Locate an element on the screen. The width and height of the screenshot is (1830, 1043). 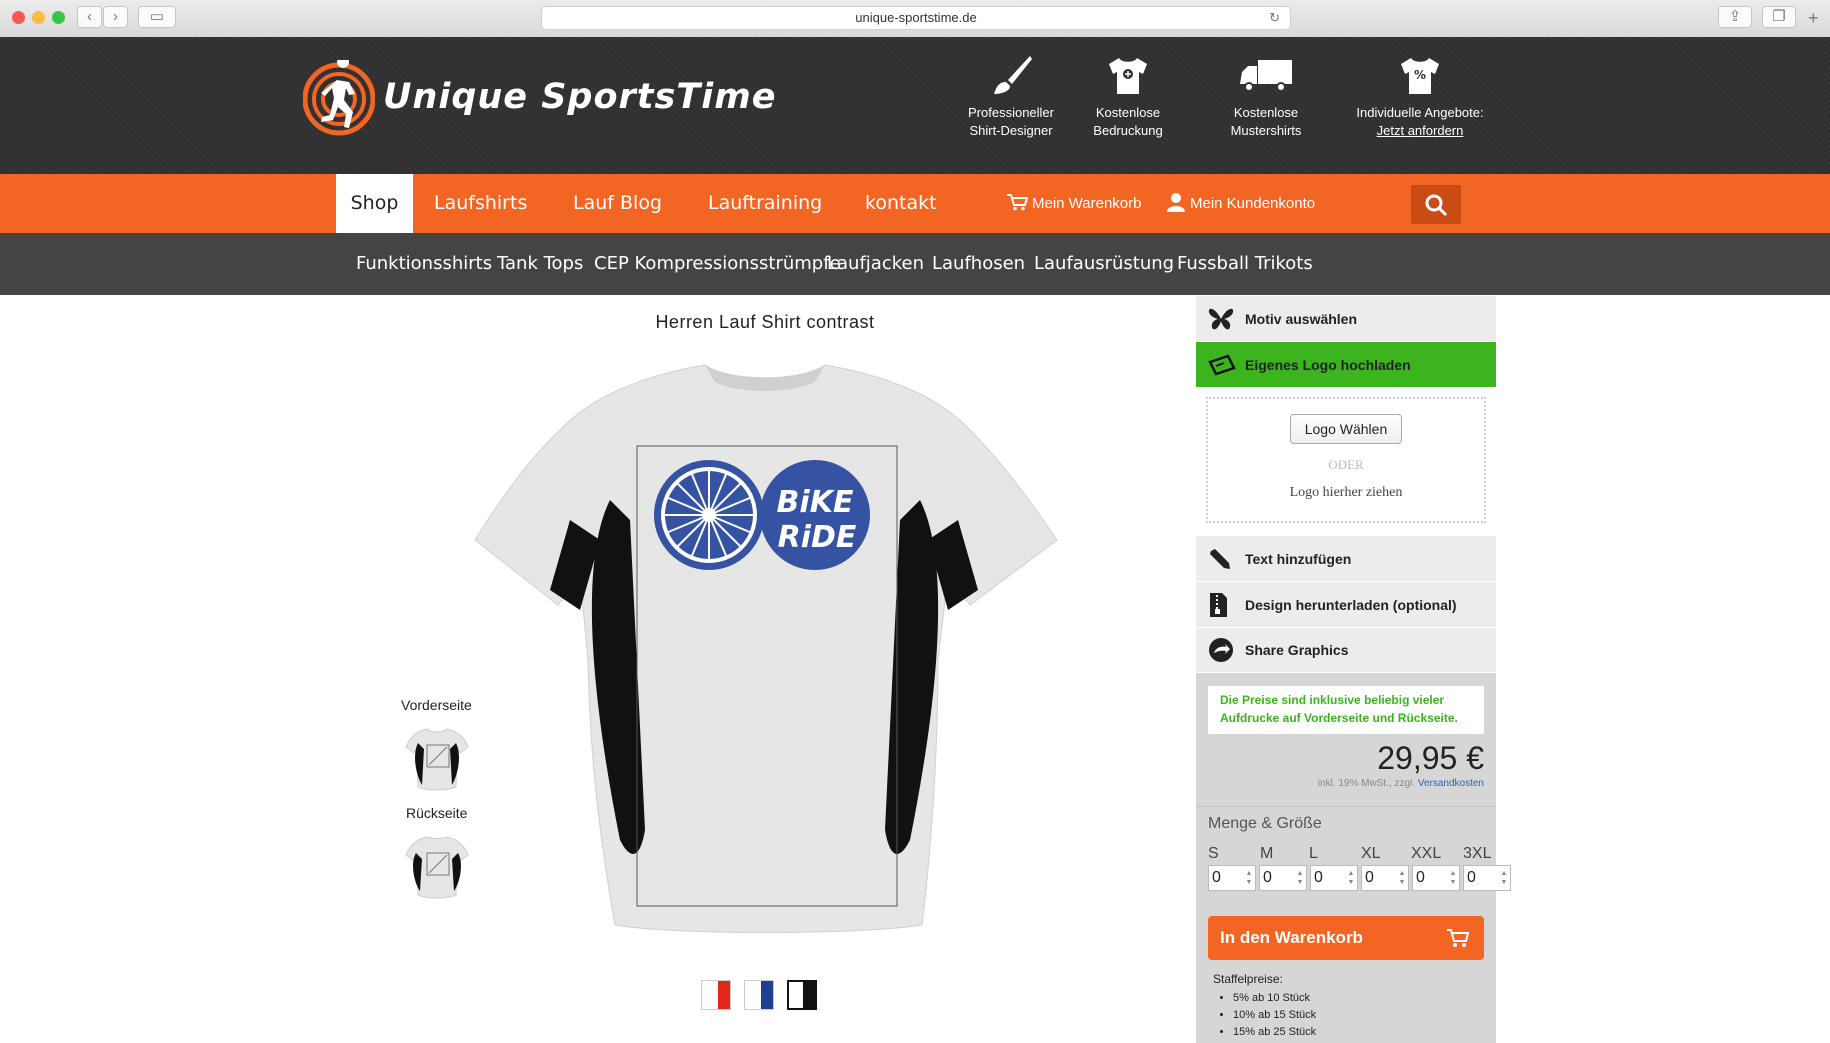
color-swatch-blue is located at coordinates (759, 995).